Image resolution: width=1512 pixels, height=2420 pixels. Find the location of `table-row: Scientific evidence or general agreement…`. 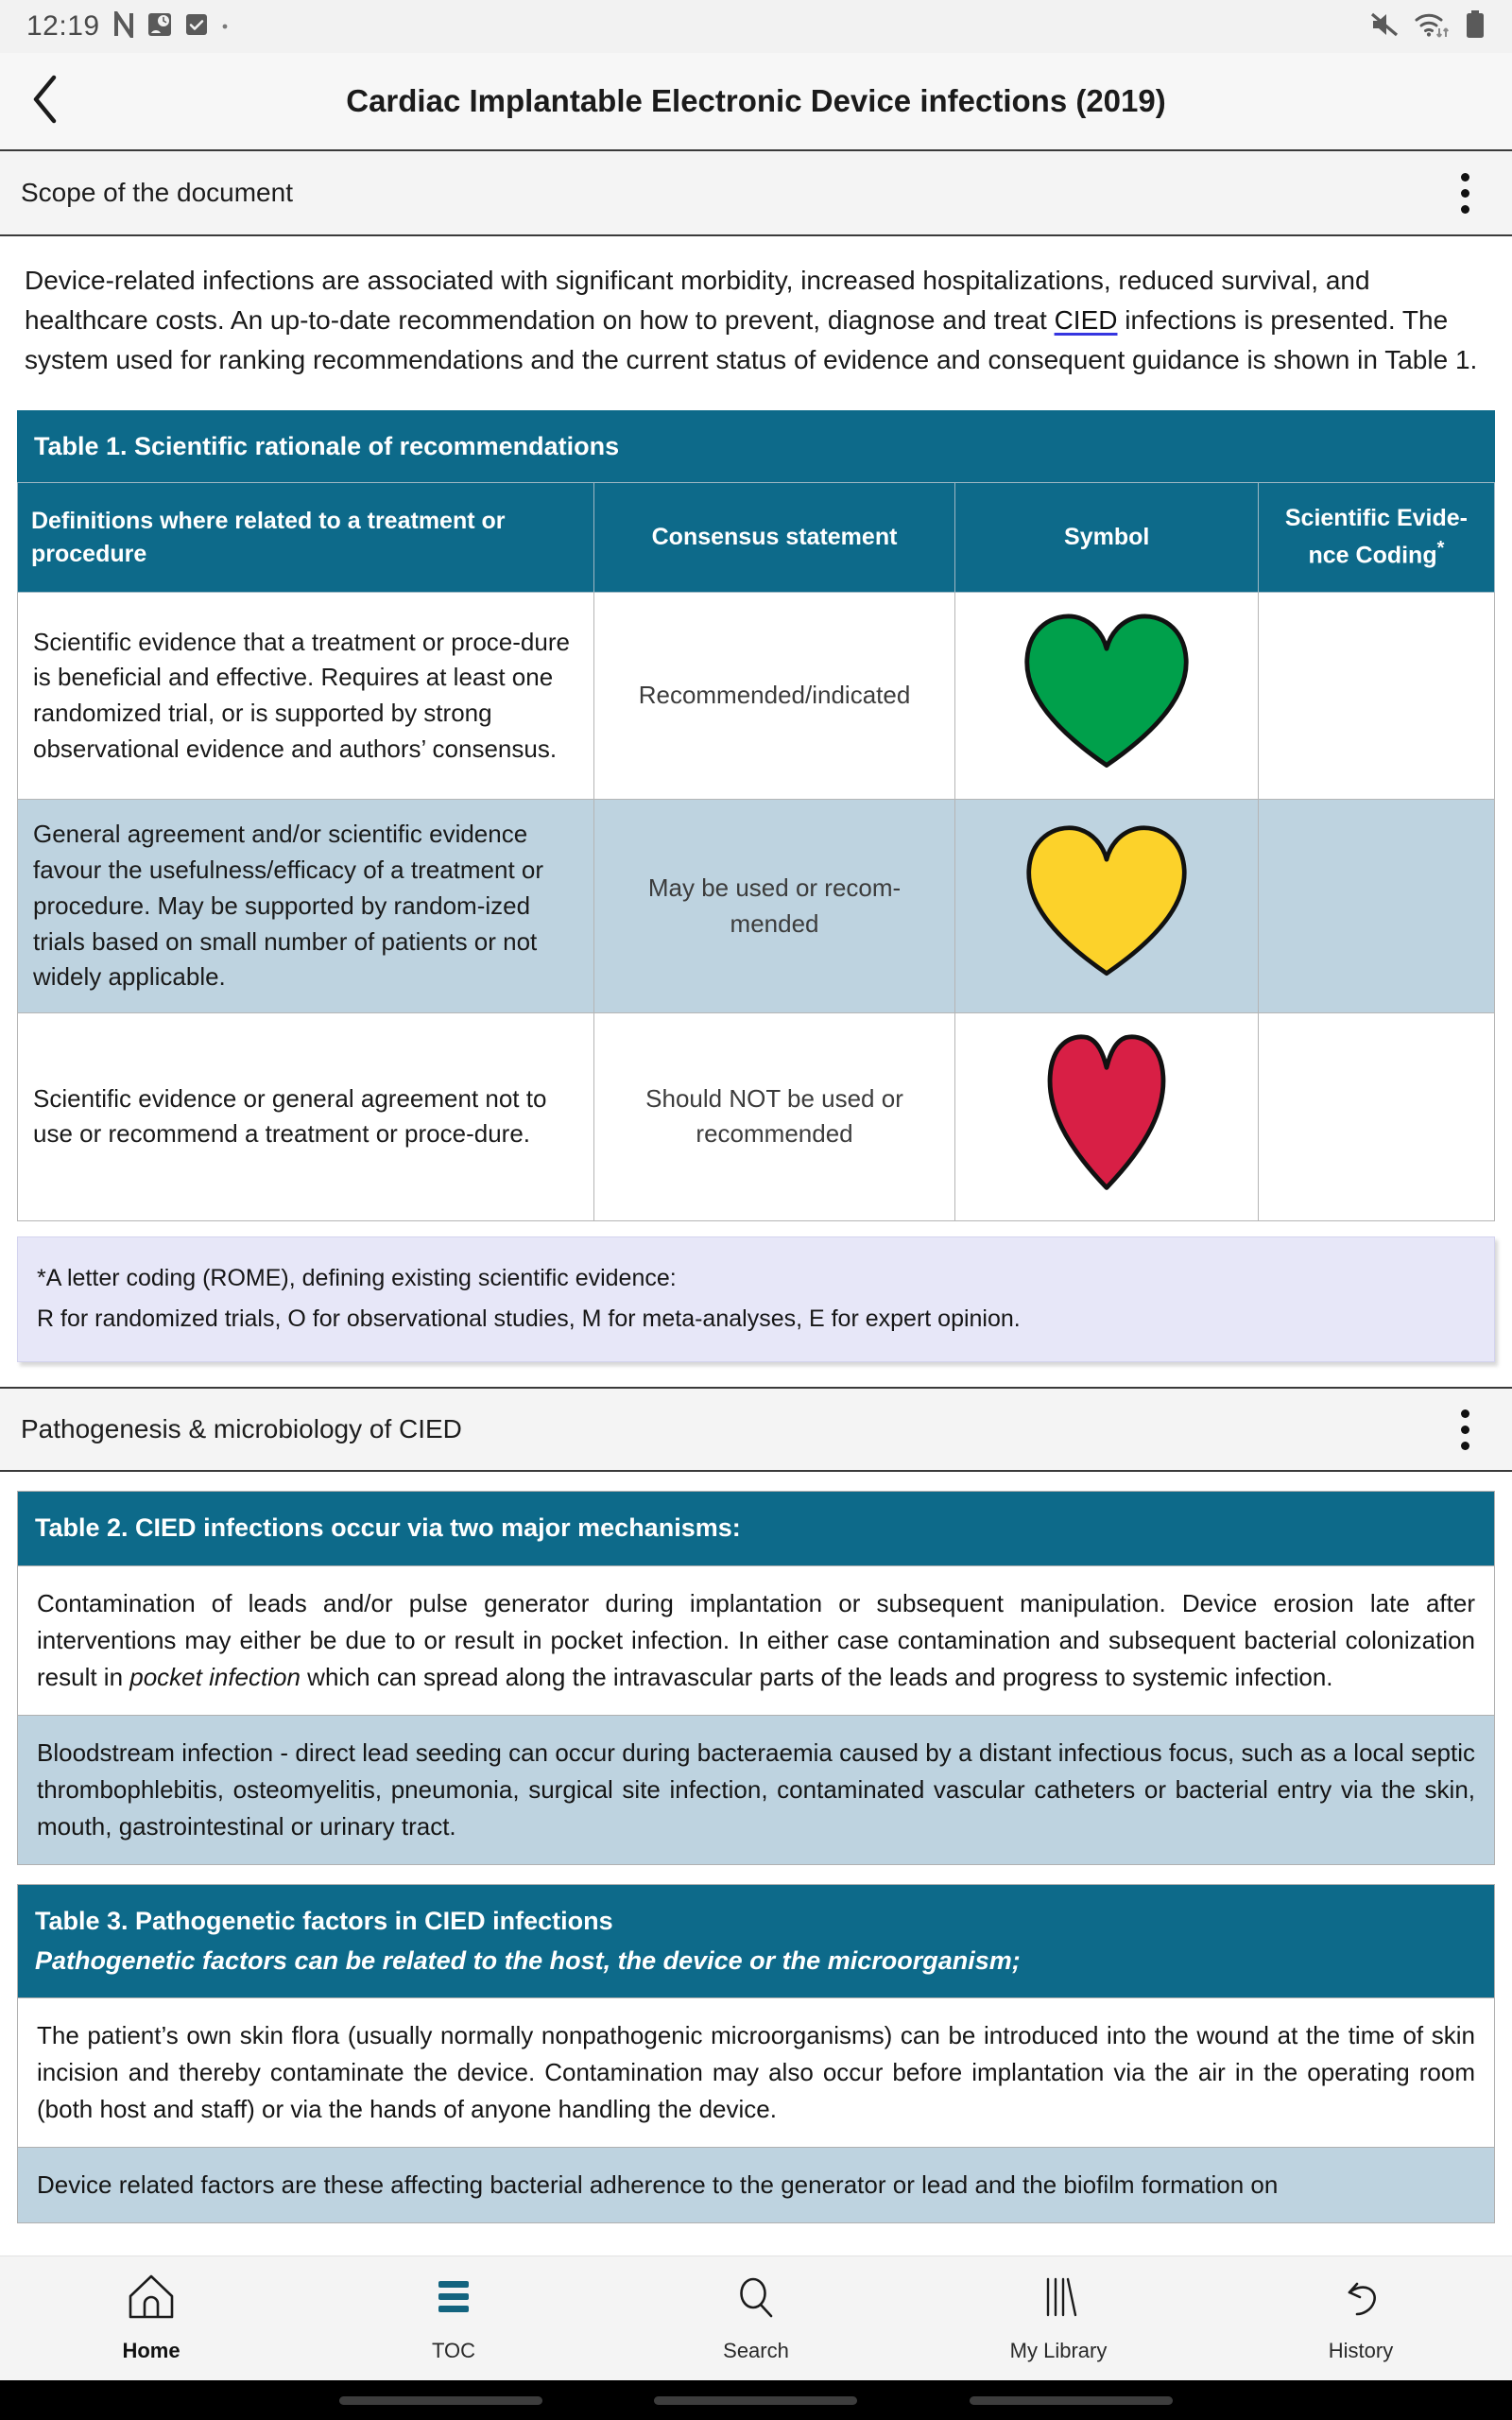

table-row: Scientific evidence or general agreement… is located at coordinates (756, 1116).